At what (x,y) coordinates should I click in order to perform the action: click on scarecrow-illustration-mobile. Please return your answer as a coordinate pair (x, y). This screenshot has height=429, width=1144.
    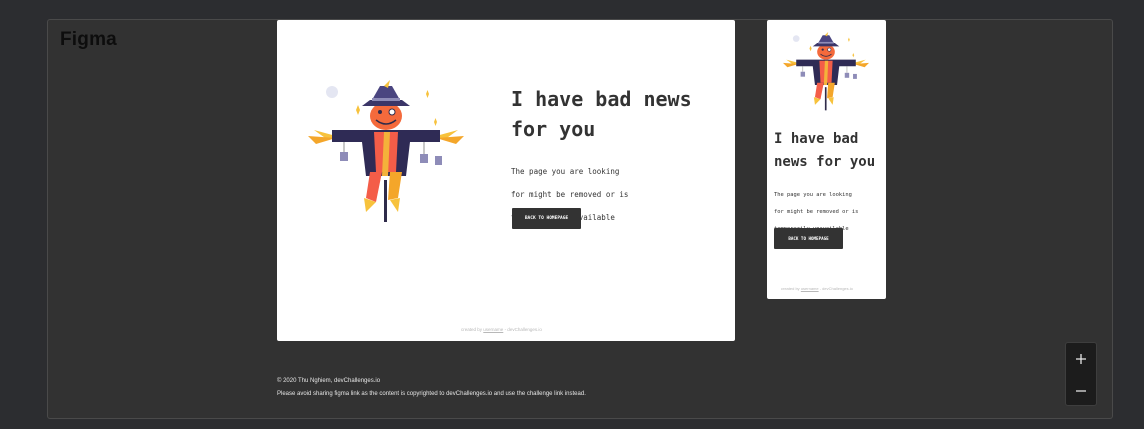
    Looking at the image, I should click on (826, 71).